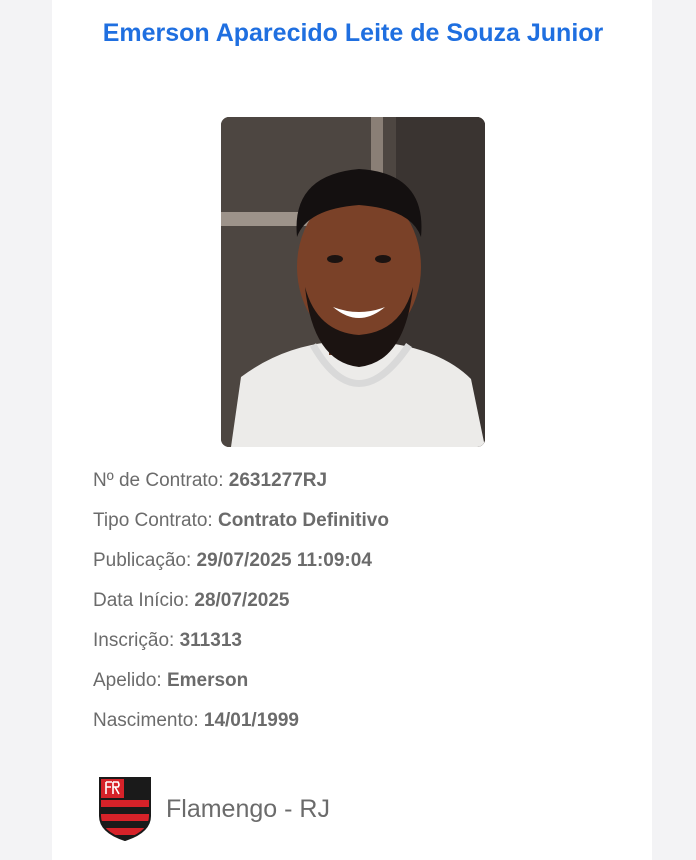  Describe the element at coordinates (153, 520) in the screenshot. I see `detail-label: Tipo Contrato:` at that location.